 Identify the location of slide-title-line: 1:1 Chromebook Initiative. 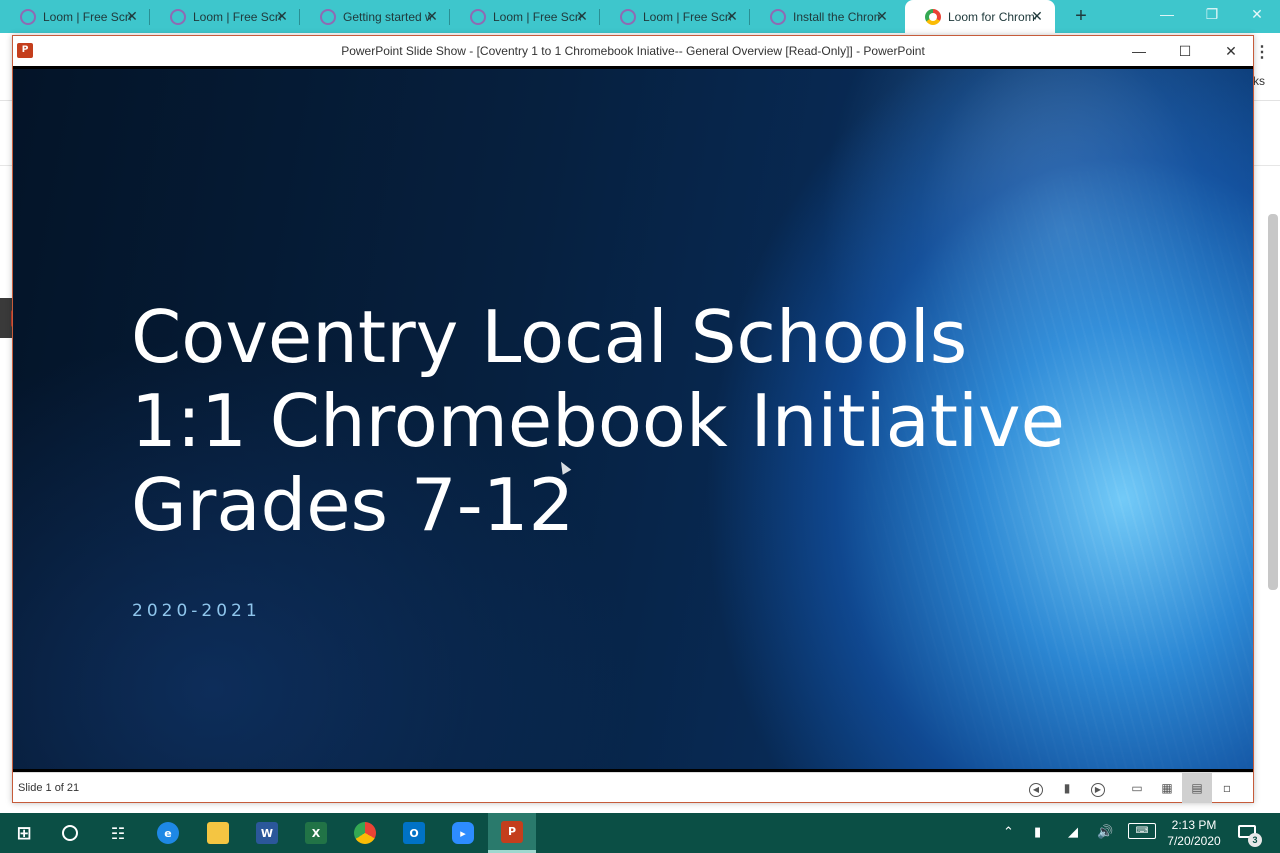
(598, 421).